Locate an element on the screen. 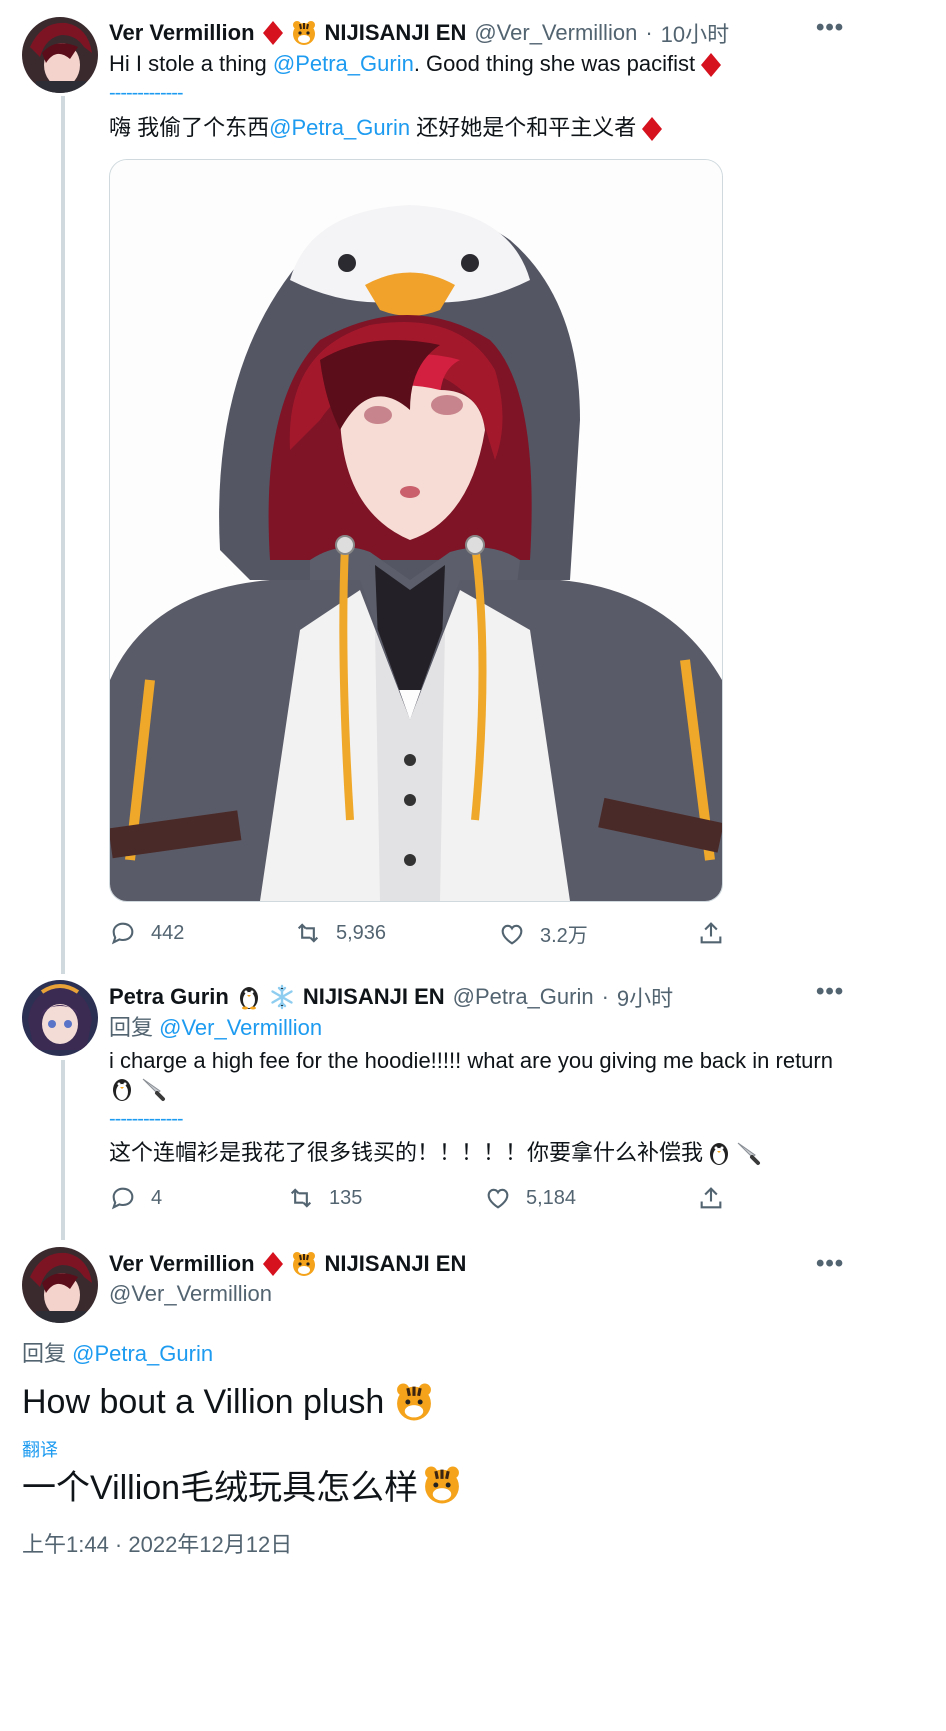 The height and width of the screenshot is (1731, 946). reply-context: 回复 @Ver_Vermillion is located at coordinates (216, 1027).